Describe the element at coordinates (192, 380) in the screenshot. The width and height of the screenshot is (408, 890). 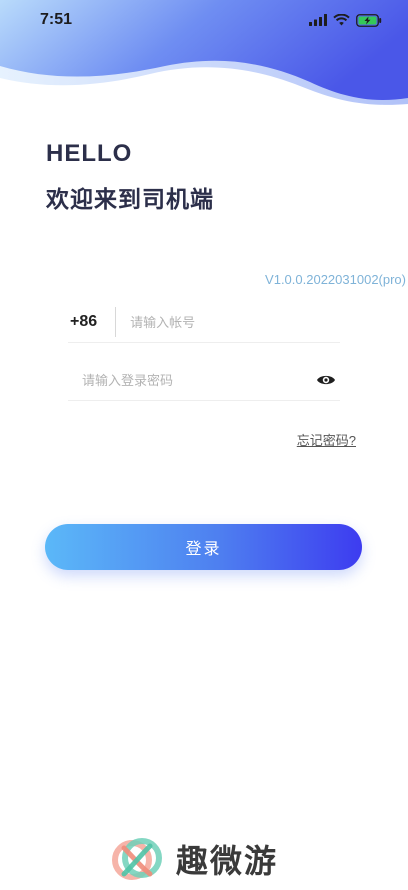
I see `password-input` at that location.